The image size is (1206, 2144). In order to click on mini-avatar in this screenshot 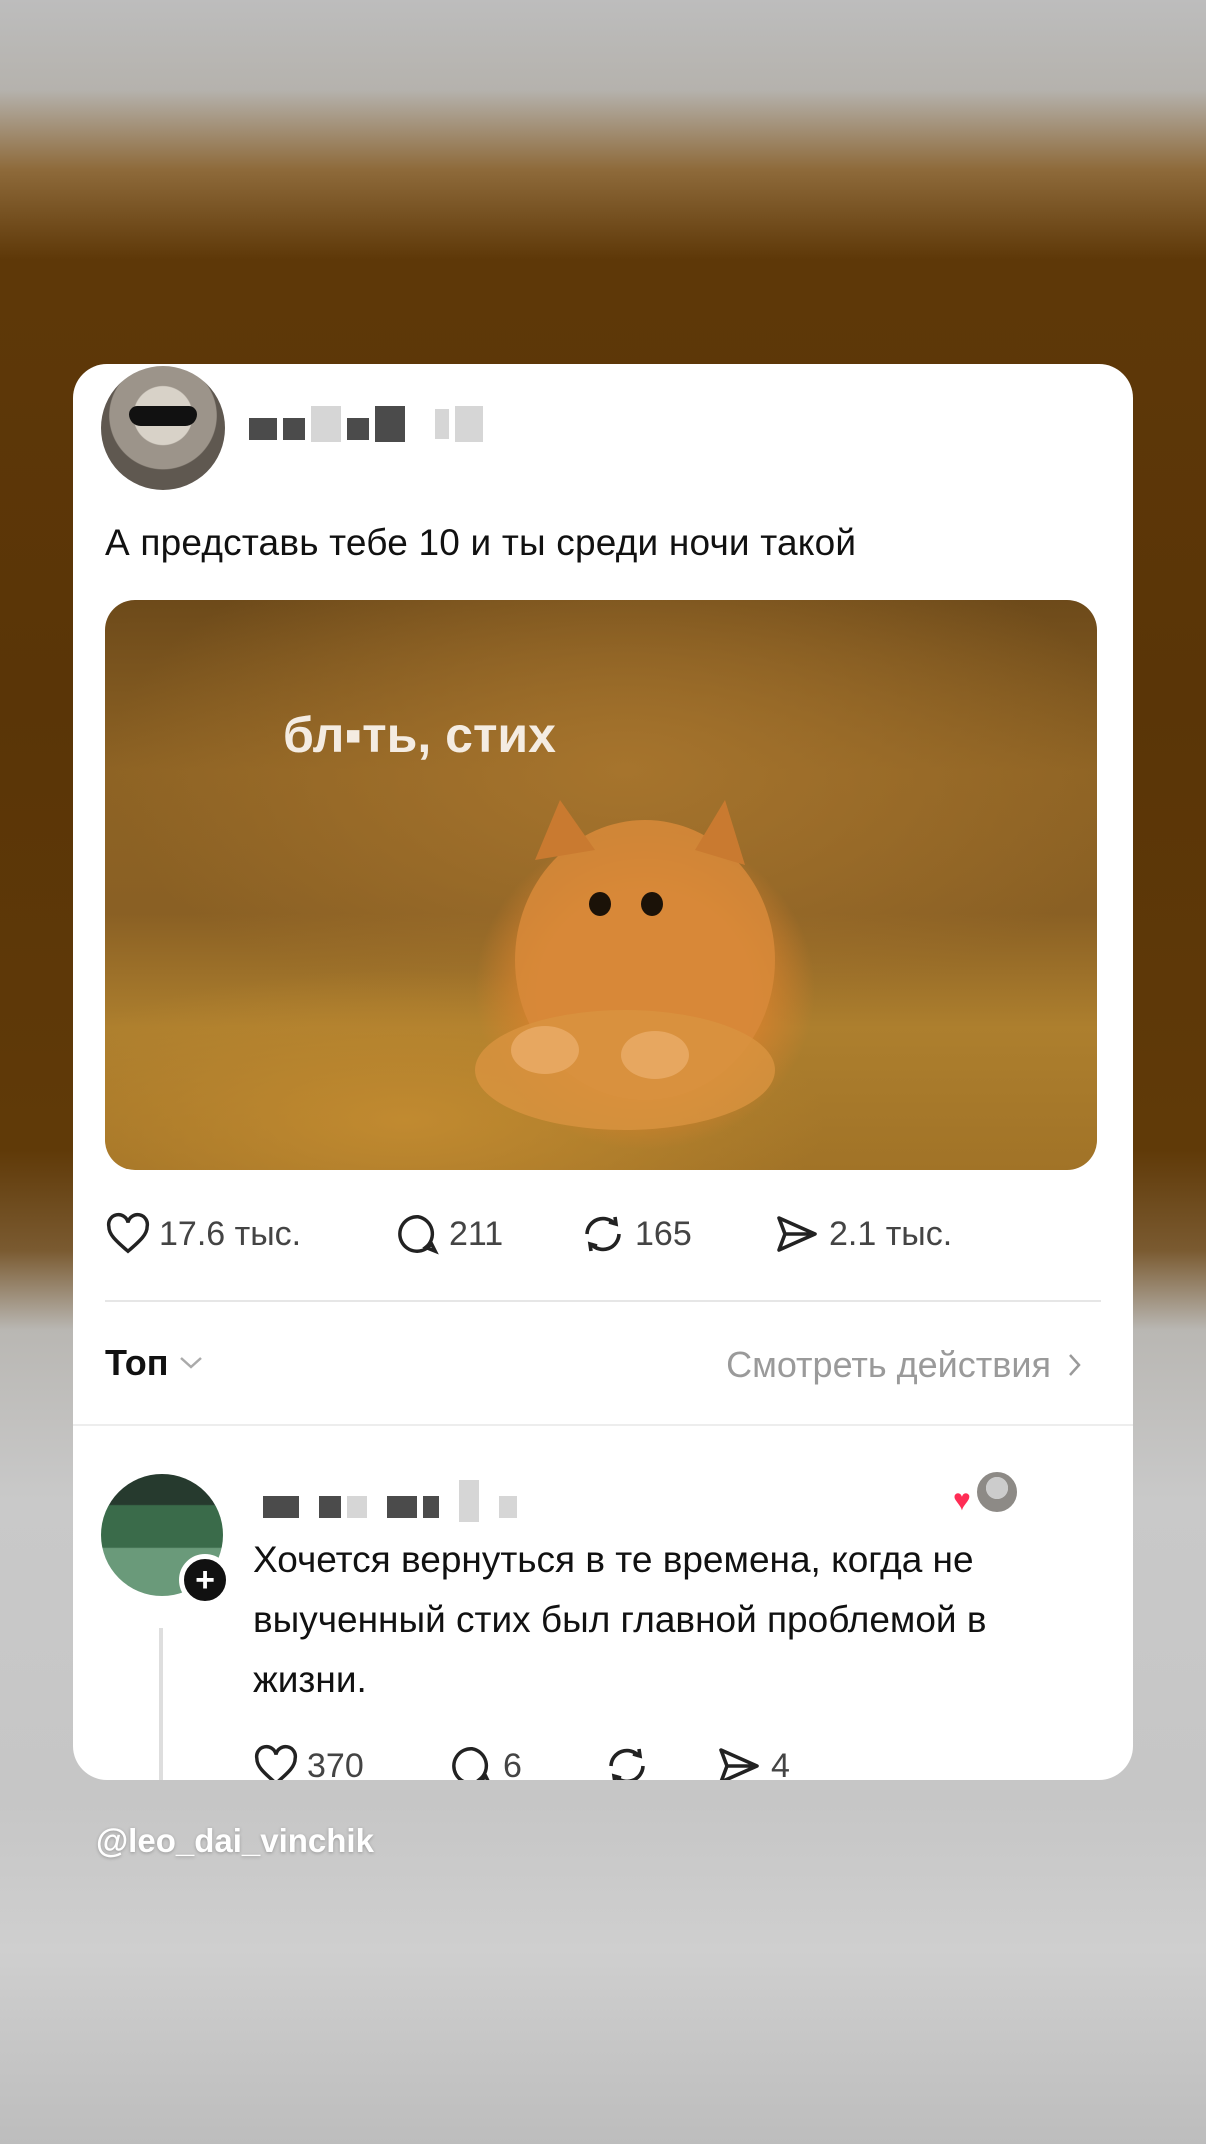, I will do `click(997, 1492)`.